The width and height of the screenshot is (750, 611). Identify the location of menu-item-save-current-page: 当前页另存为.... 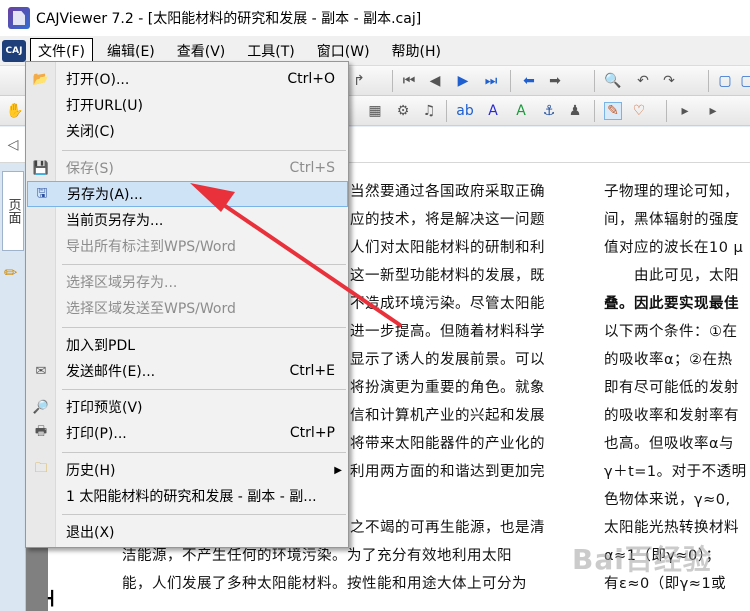
(187, 220).